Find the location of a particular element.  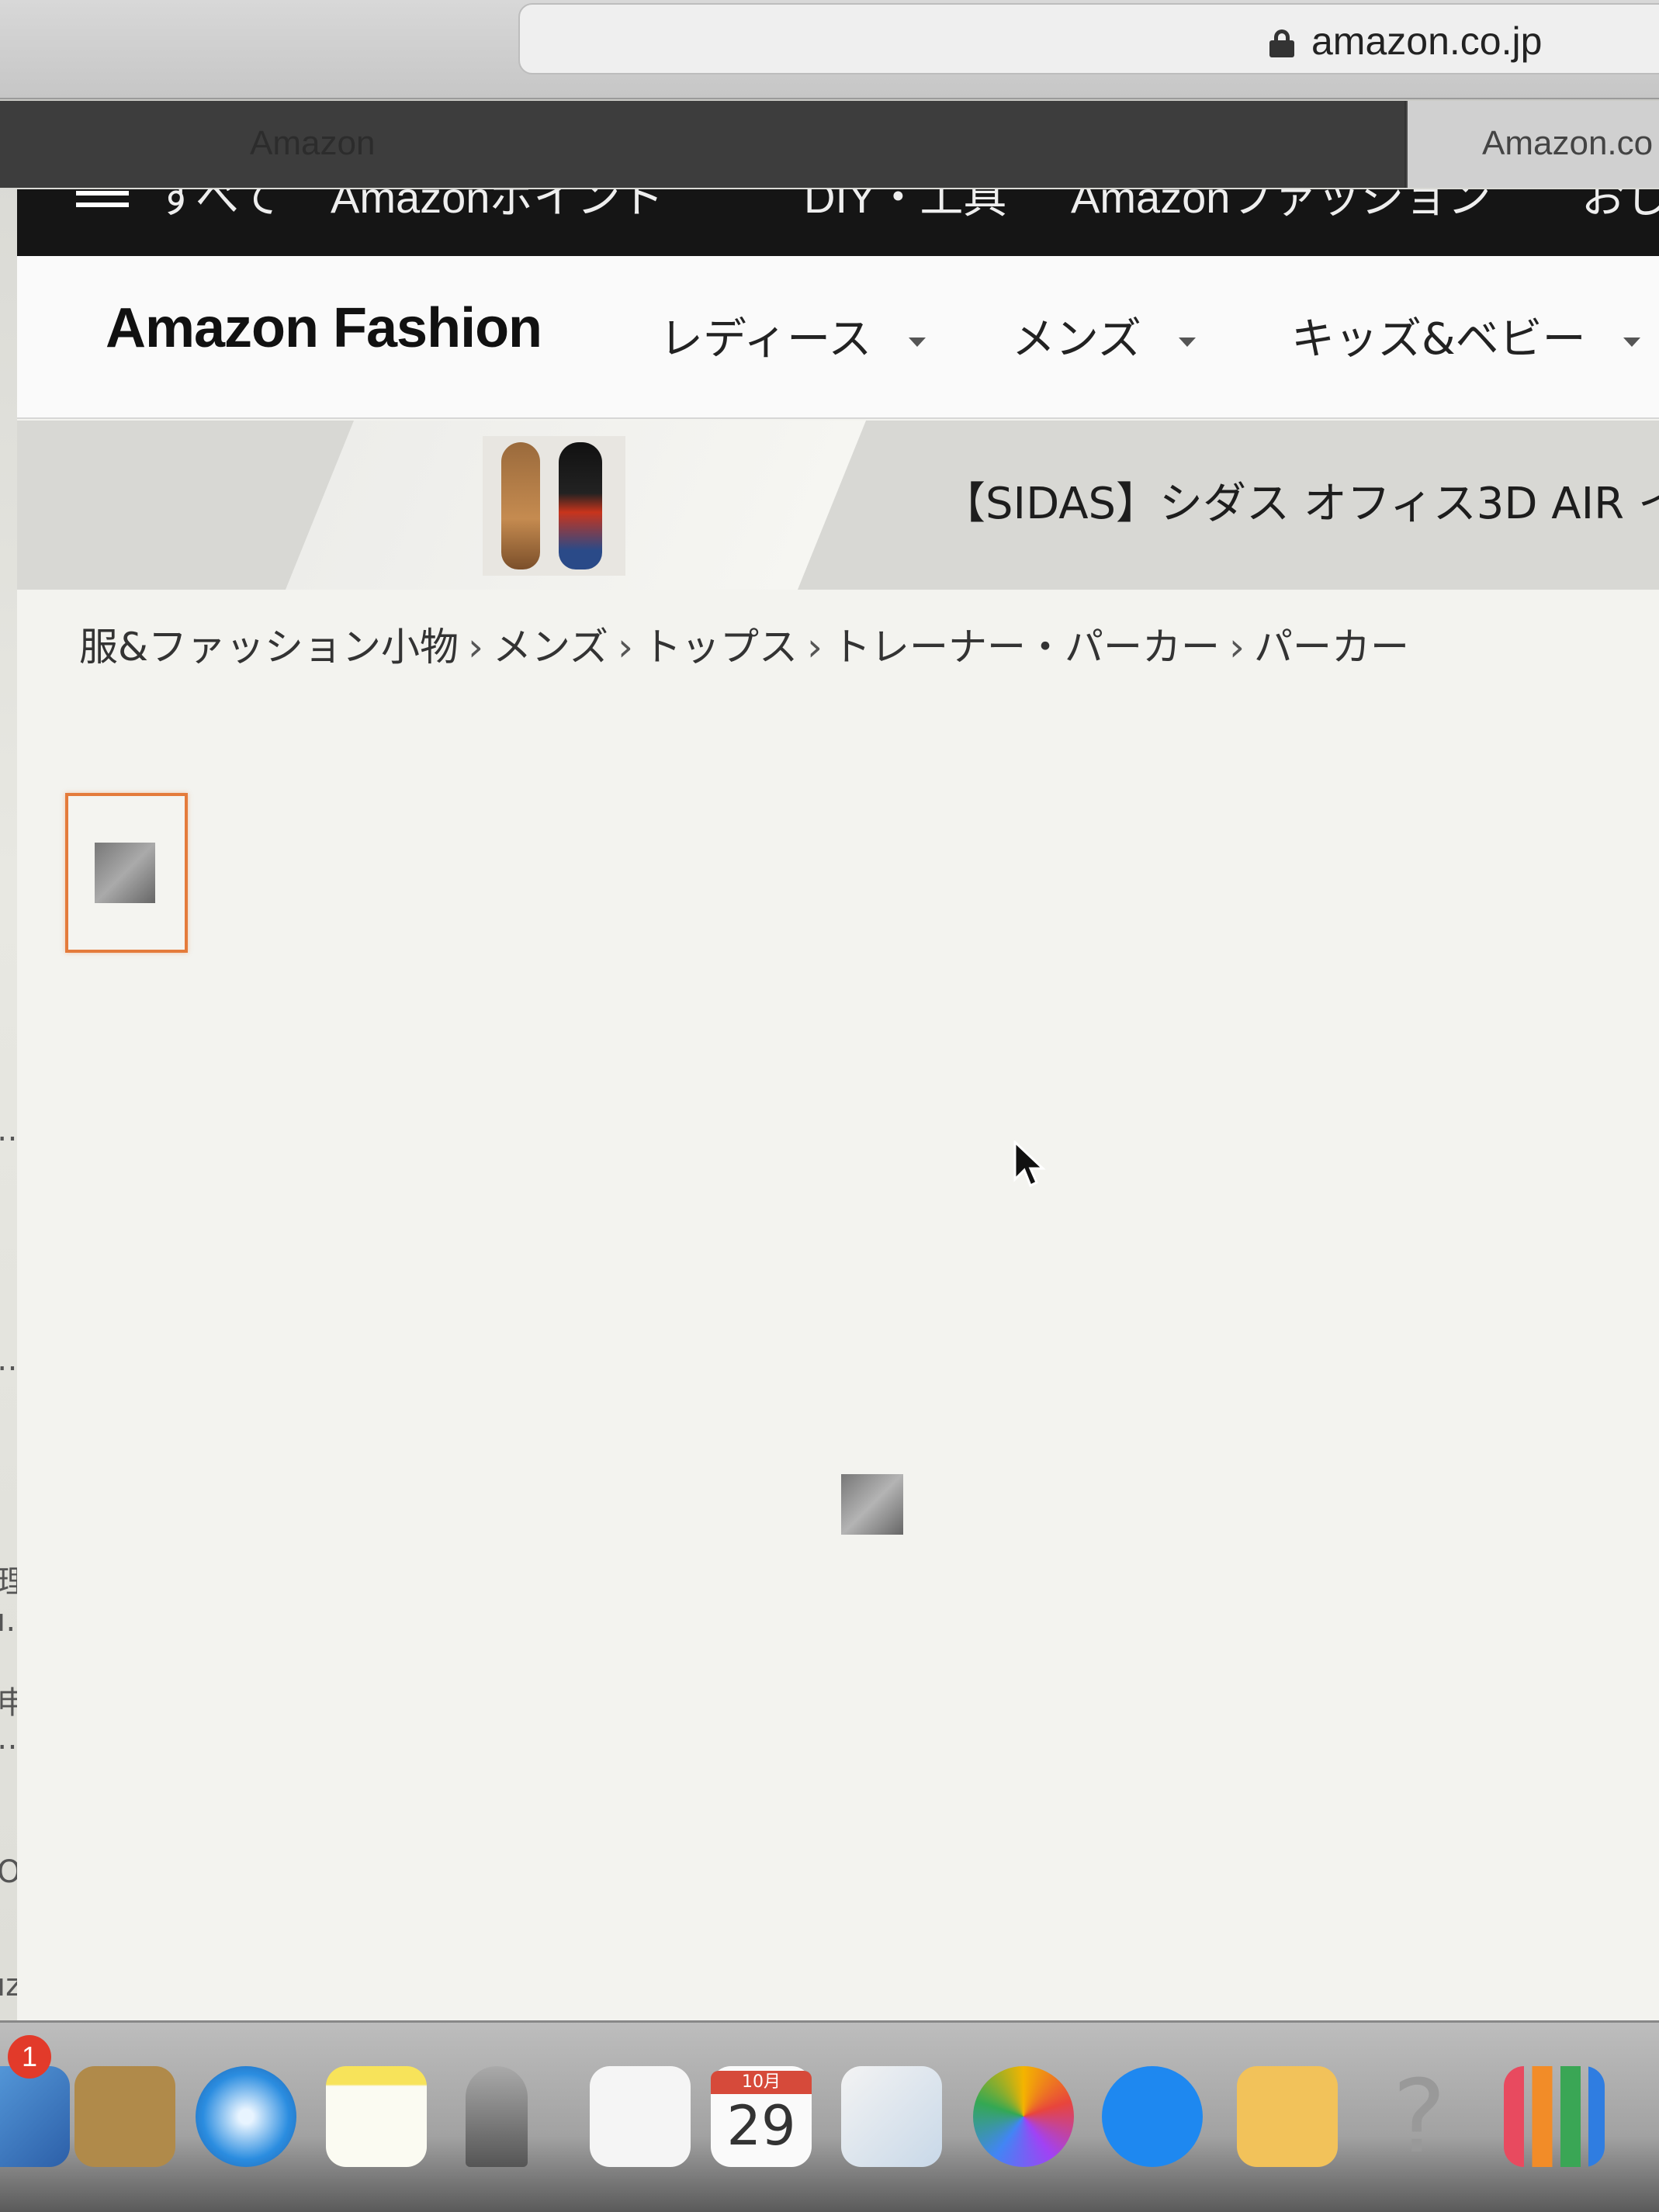

thumbnail-broken-image-icon is located at coordinates (125, 873).